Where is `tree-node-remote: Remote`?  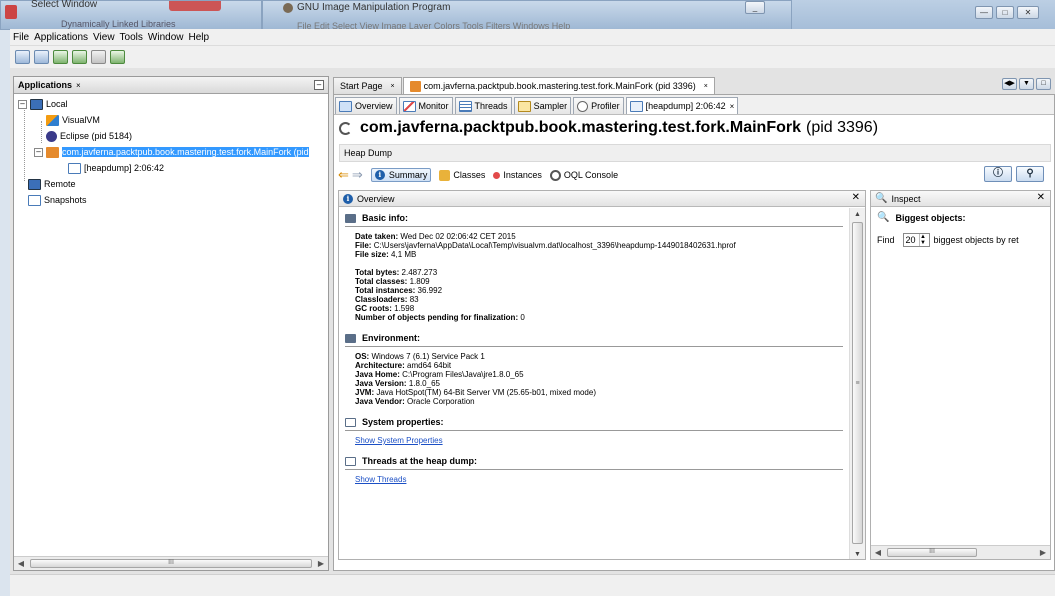 tree-node-remote: Remote is located at coordinates (52, 184).